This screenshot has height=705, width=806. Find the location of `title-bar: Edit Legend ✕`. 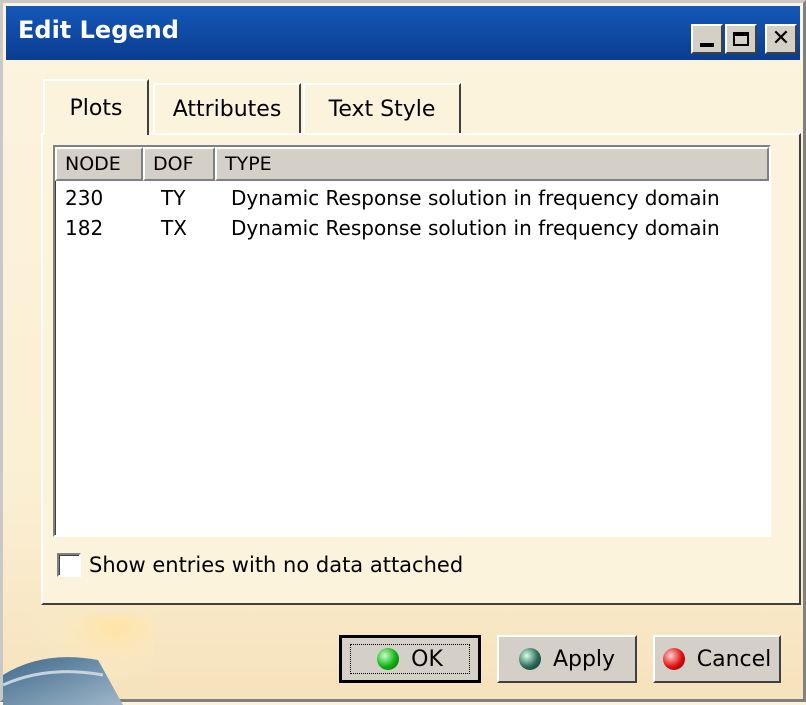

title-bar: Edit Legend ✕ is located at coordinates (403, 33).